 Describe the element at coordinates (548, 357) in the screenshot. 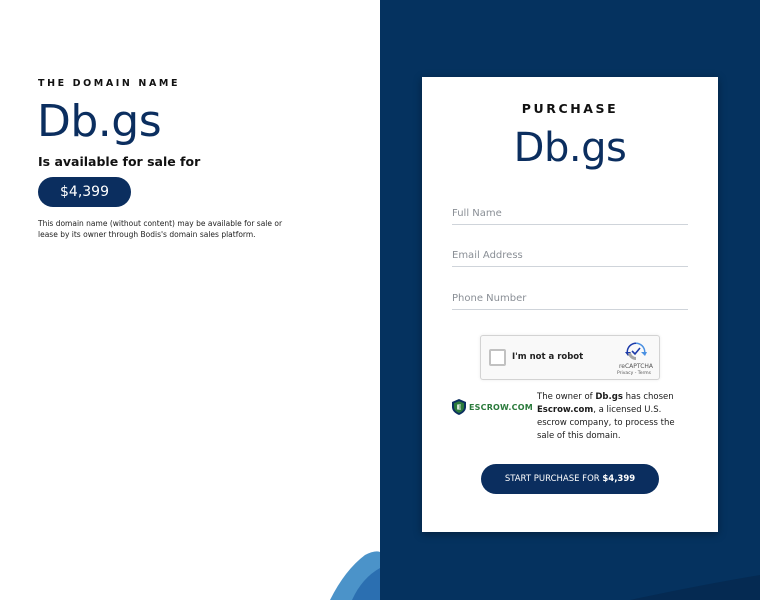

I see `recaptcha-label: I'm not a robot` at that location.